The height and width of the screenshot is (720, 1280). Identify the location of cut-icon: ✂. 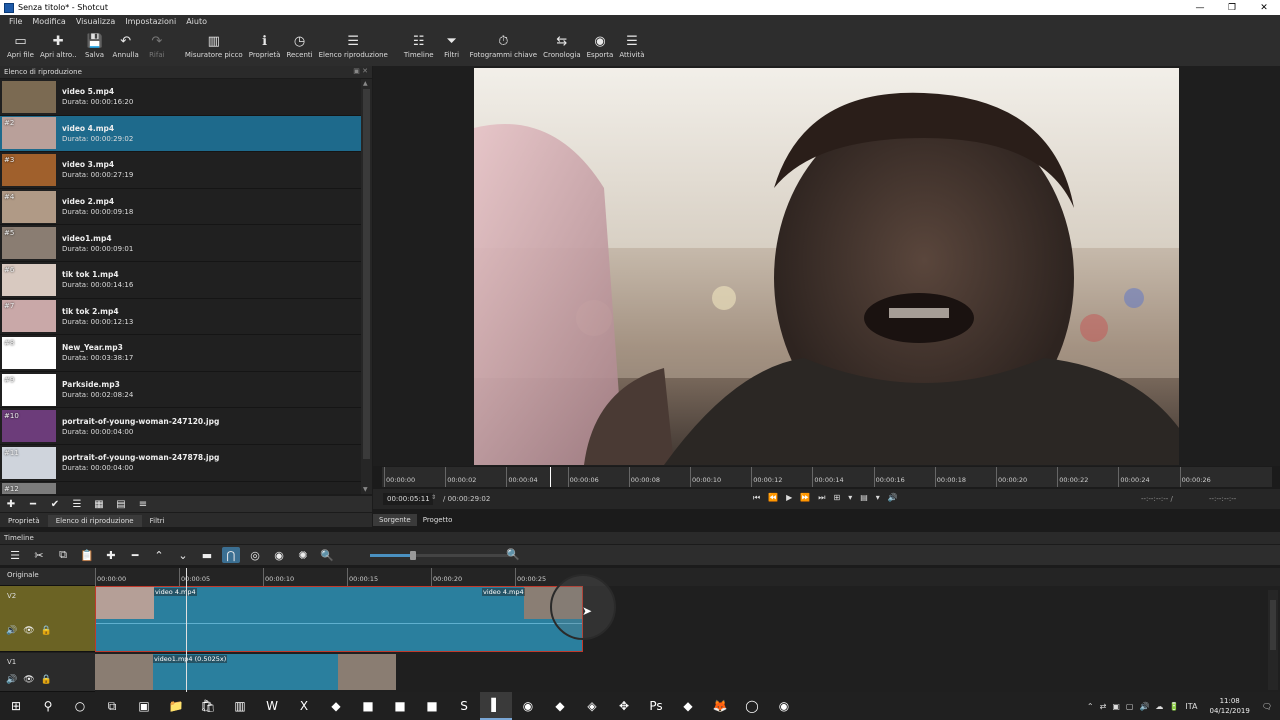
(39, 555).